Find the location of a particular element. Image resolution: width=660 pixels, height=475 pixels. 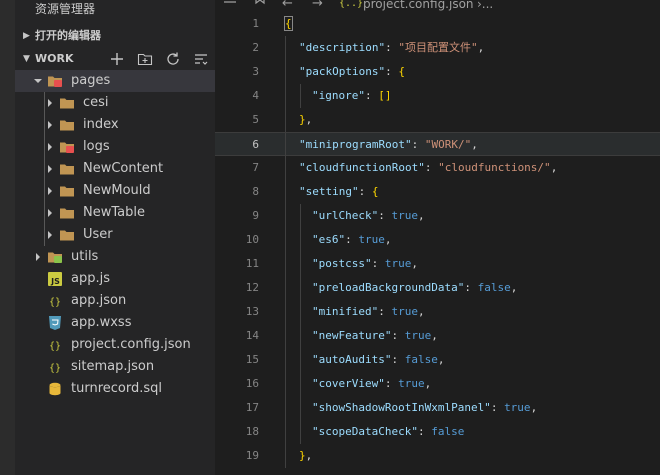

tree-item-user: User is located at coordinates (115, 235).